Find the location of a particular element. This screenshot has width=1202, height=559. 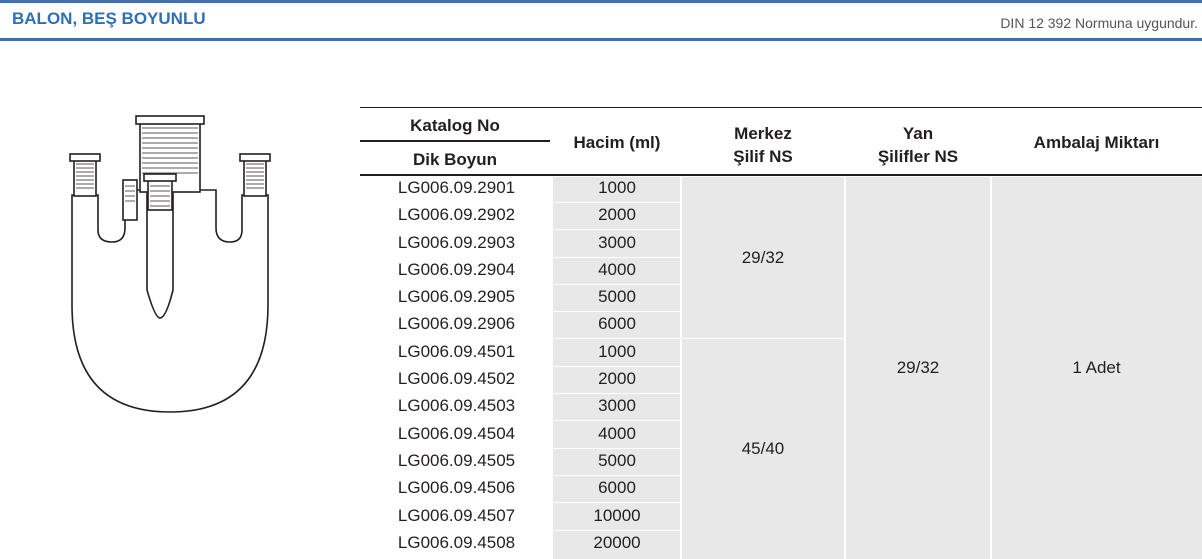

catalog-cell: LG006.09.2903 is located at coordinates (456, 242).